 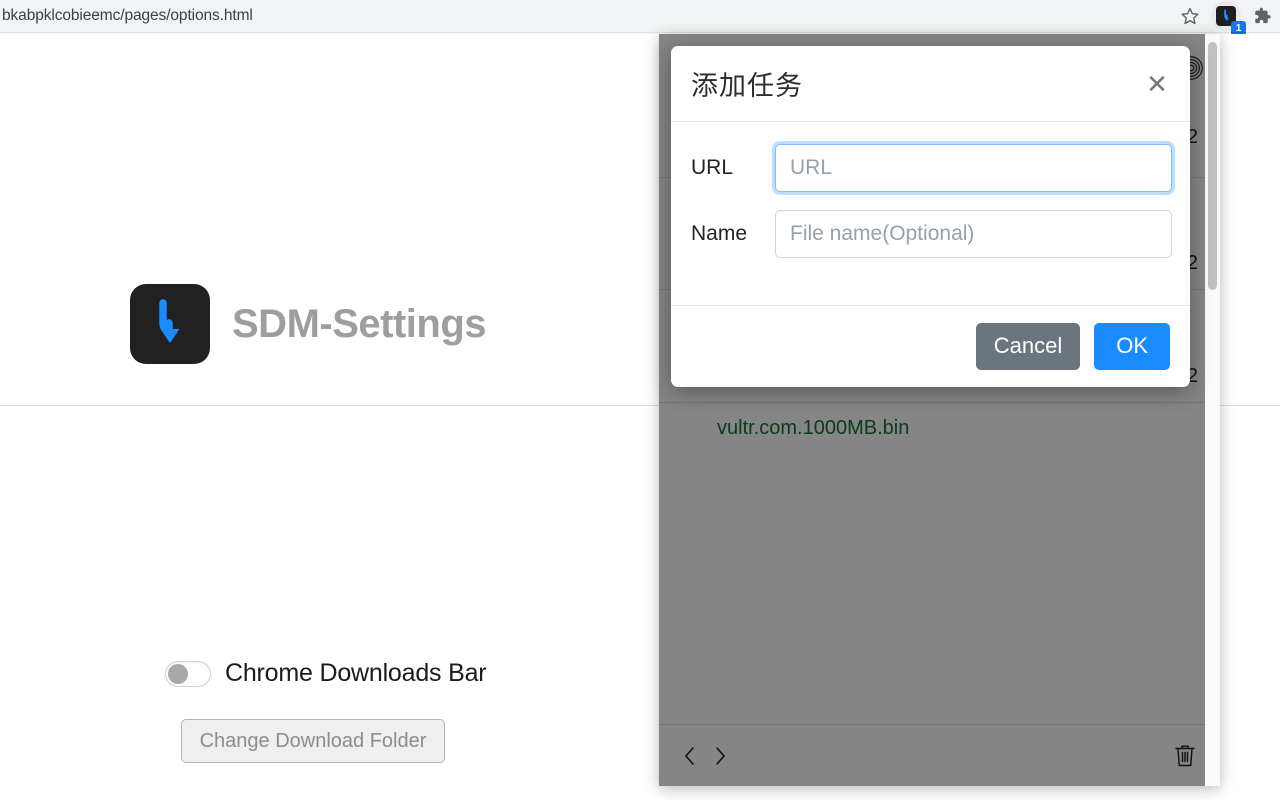 I want to click on sdm-download-arrow-logo, so click(x=170, y=324).